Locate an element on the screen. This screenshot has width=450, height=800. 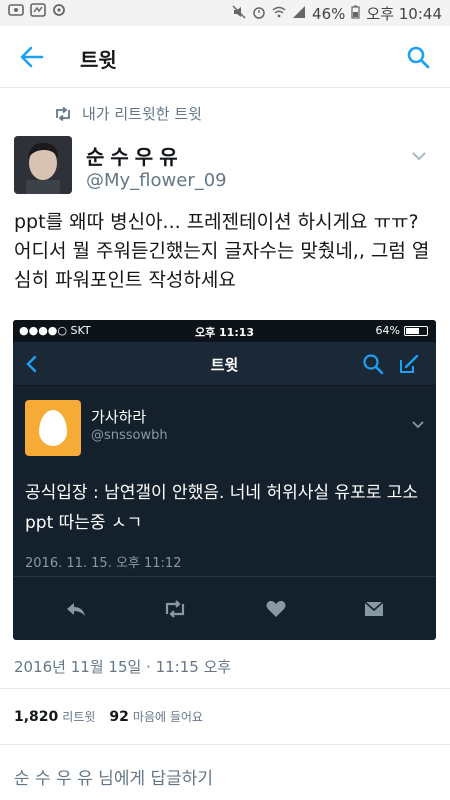
embedded-status-bar: ●●●●○ SKT 오후 11:13 64% is located at coordinates (224, 331).